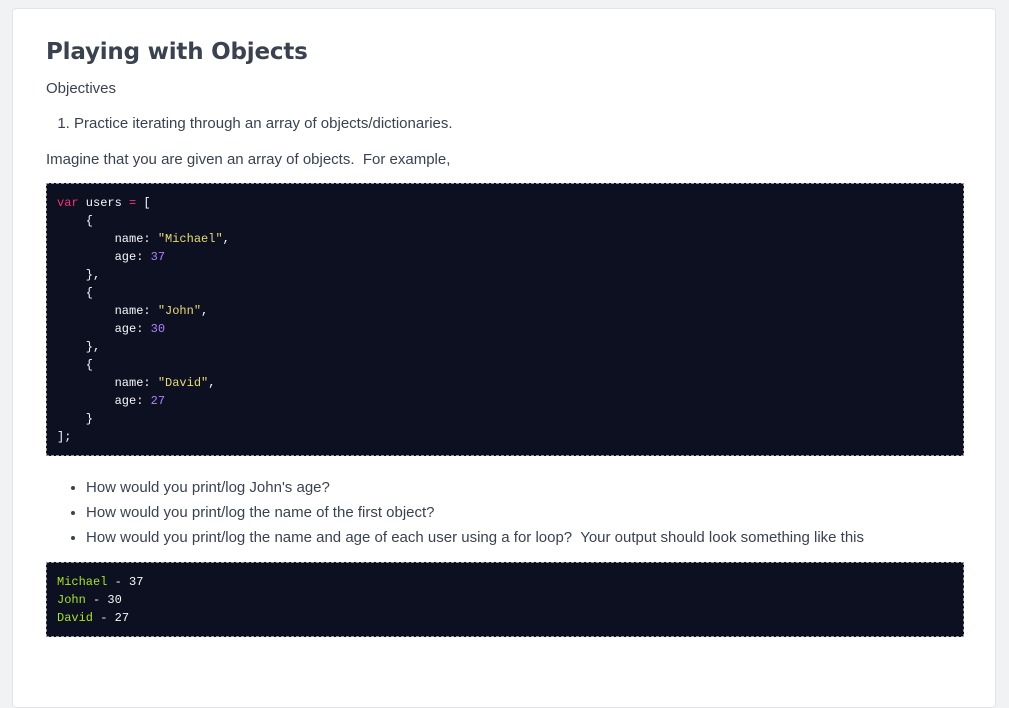  What do you see at coordinates (136, 582) in the screenshot?
I see `output-age: 37` at bounding box center [136, 582].